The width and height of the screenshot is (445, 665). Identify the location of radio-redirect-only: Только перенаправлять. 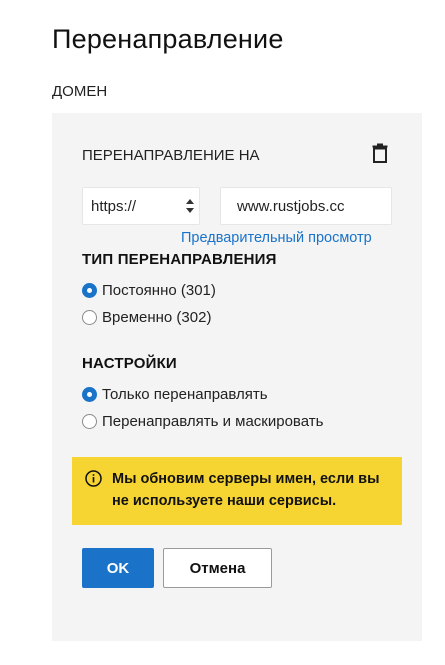
(175, 394).